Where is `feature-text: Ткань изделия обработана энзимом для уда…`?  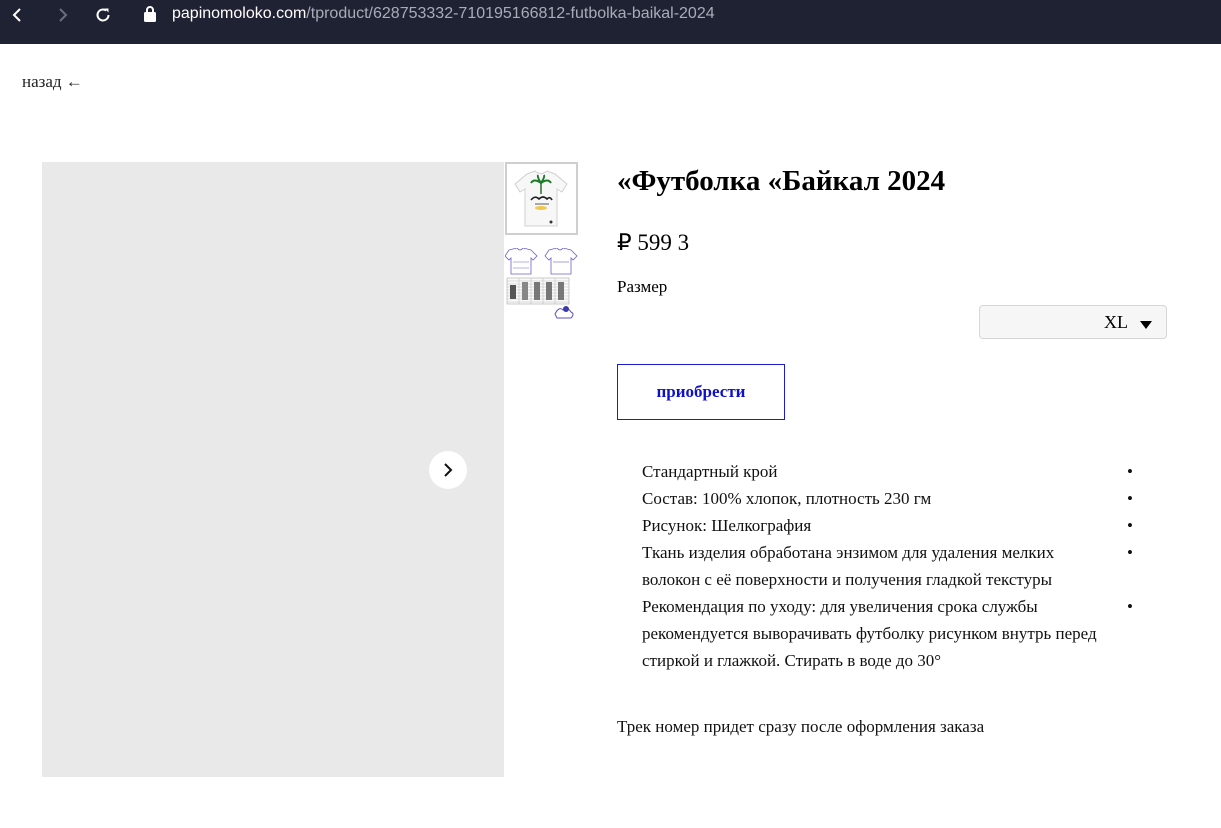 feature-text: Ткань изделия обработана энзимом для уда… is located at coordinates (848, 566).